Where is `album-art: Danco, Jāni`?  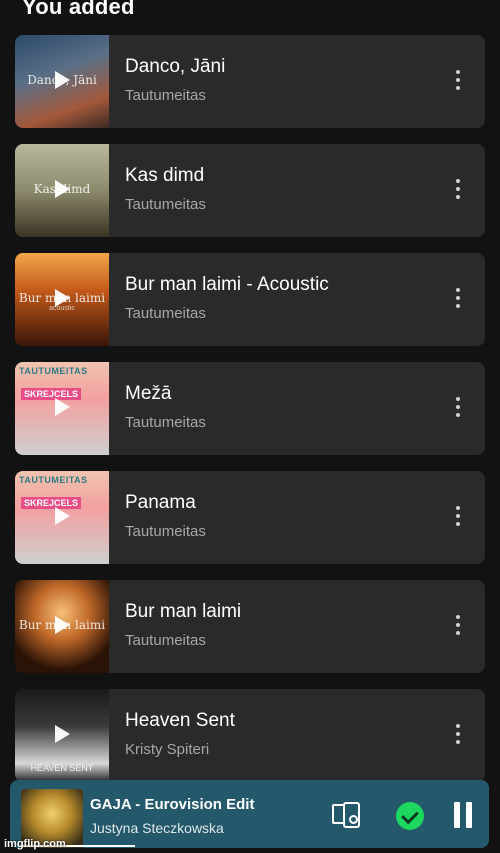
album-art: Danco, Jāni is located at coordinates (62, 81).